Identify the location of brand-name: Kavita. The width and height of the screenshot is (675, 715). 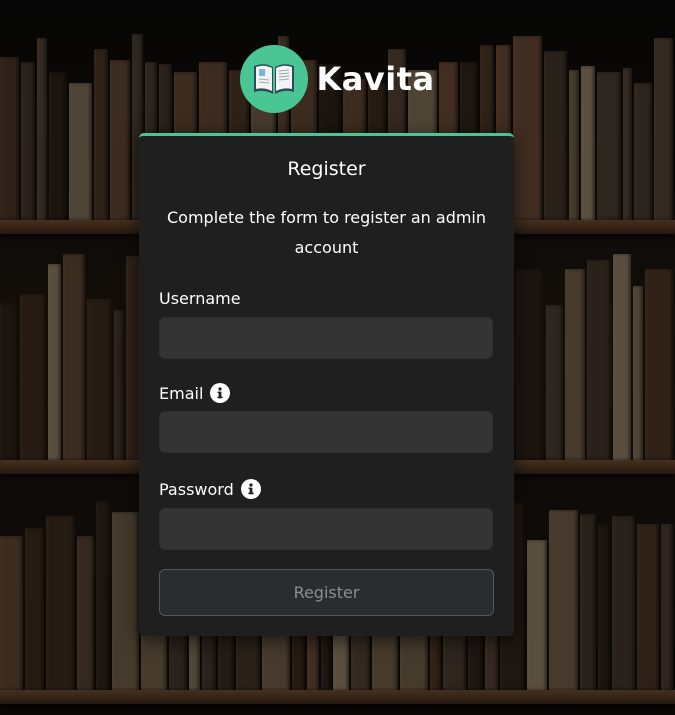
(375, 79).